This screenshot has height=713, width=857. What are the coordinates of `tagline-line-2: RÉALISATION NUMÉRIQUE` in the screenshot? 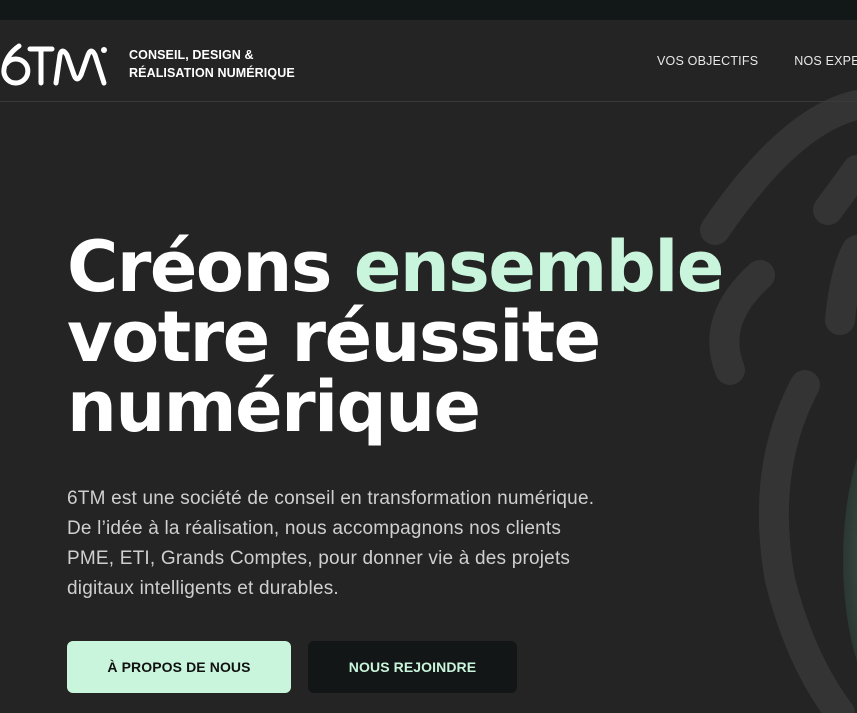 It's located at (212, 73).